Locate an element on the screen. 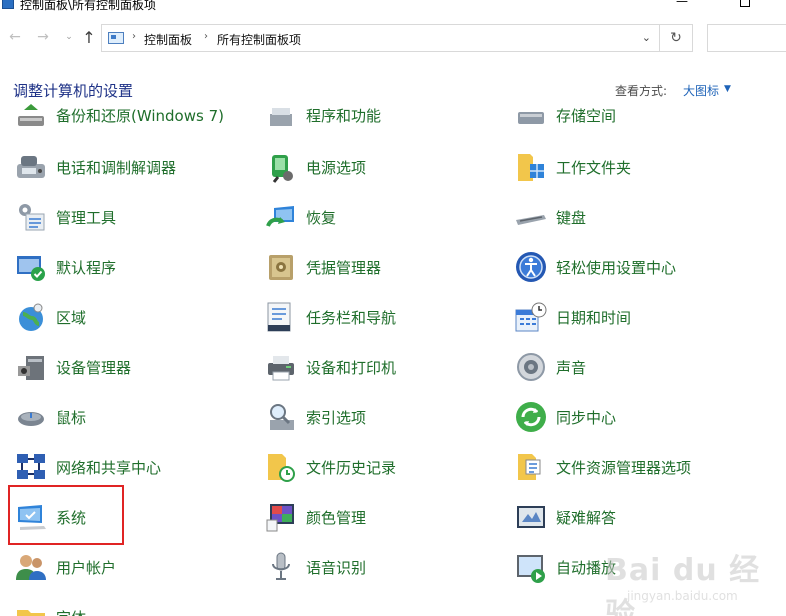 The image size is (786, 616). item-recovery: 恢复 is located at coordinates (300, 217).